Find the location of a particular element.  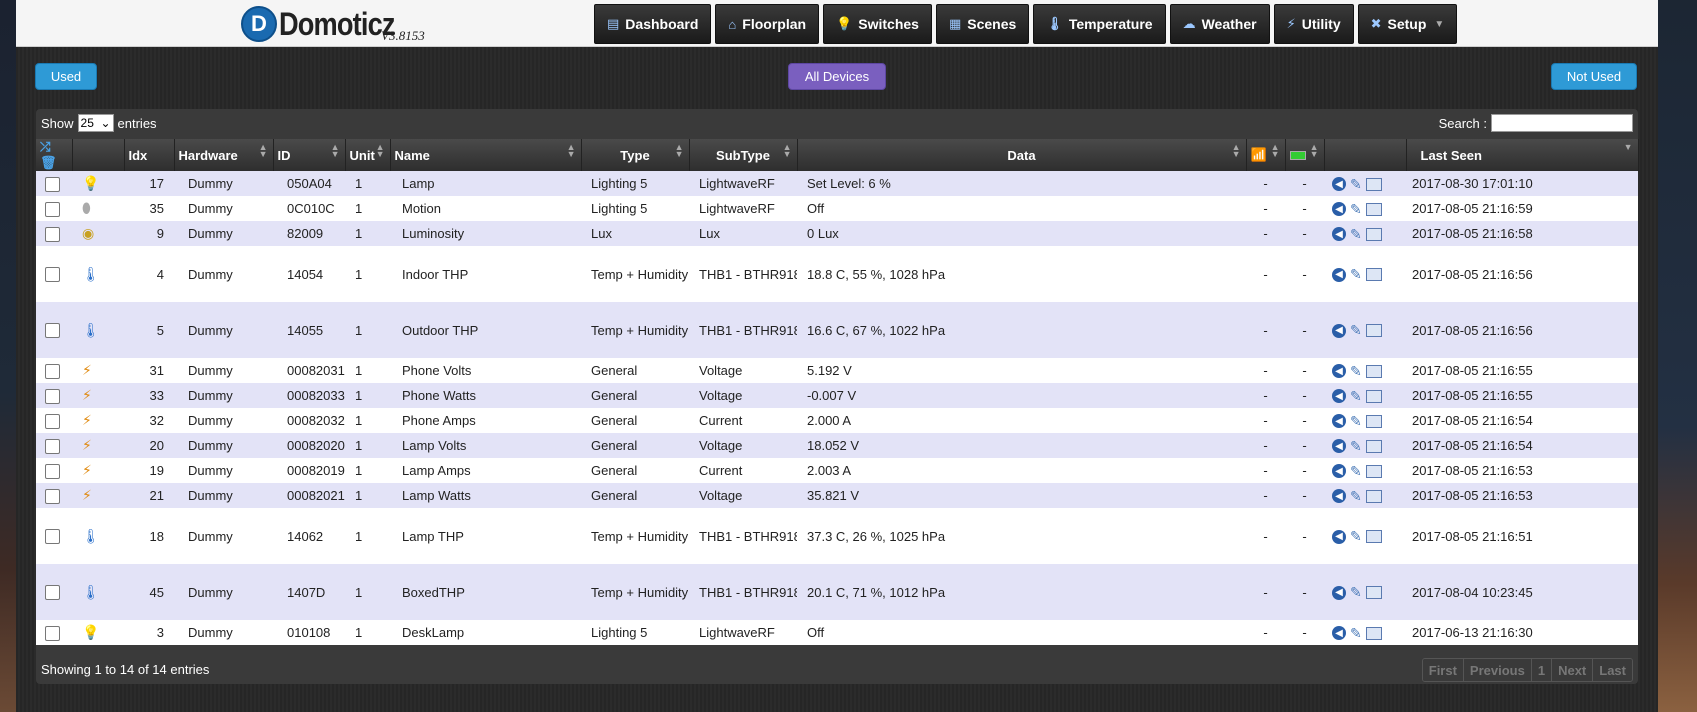

not-used-button: Not Used is located at coordinates (1594, 76).